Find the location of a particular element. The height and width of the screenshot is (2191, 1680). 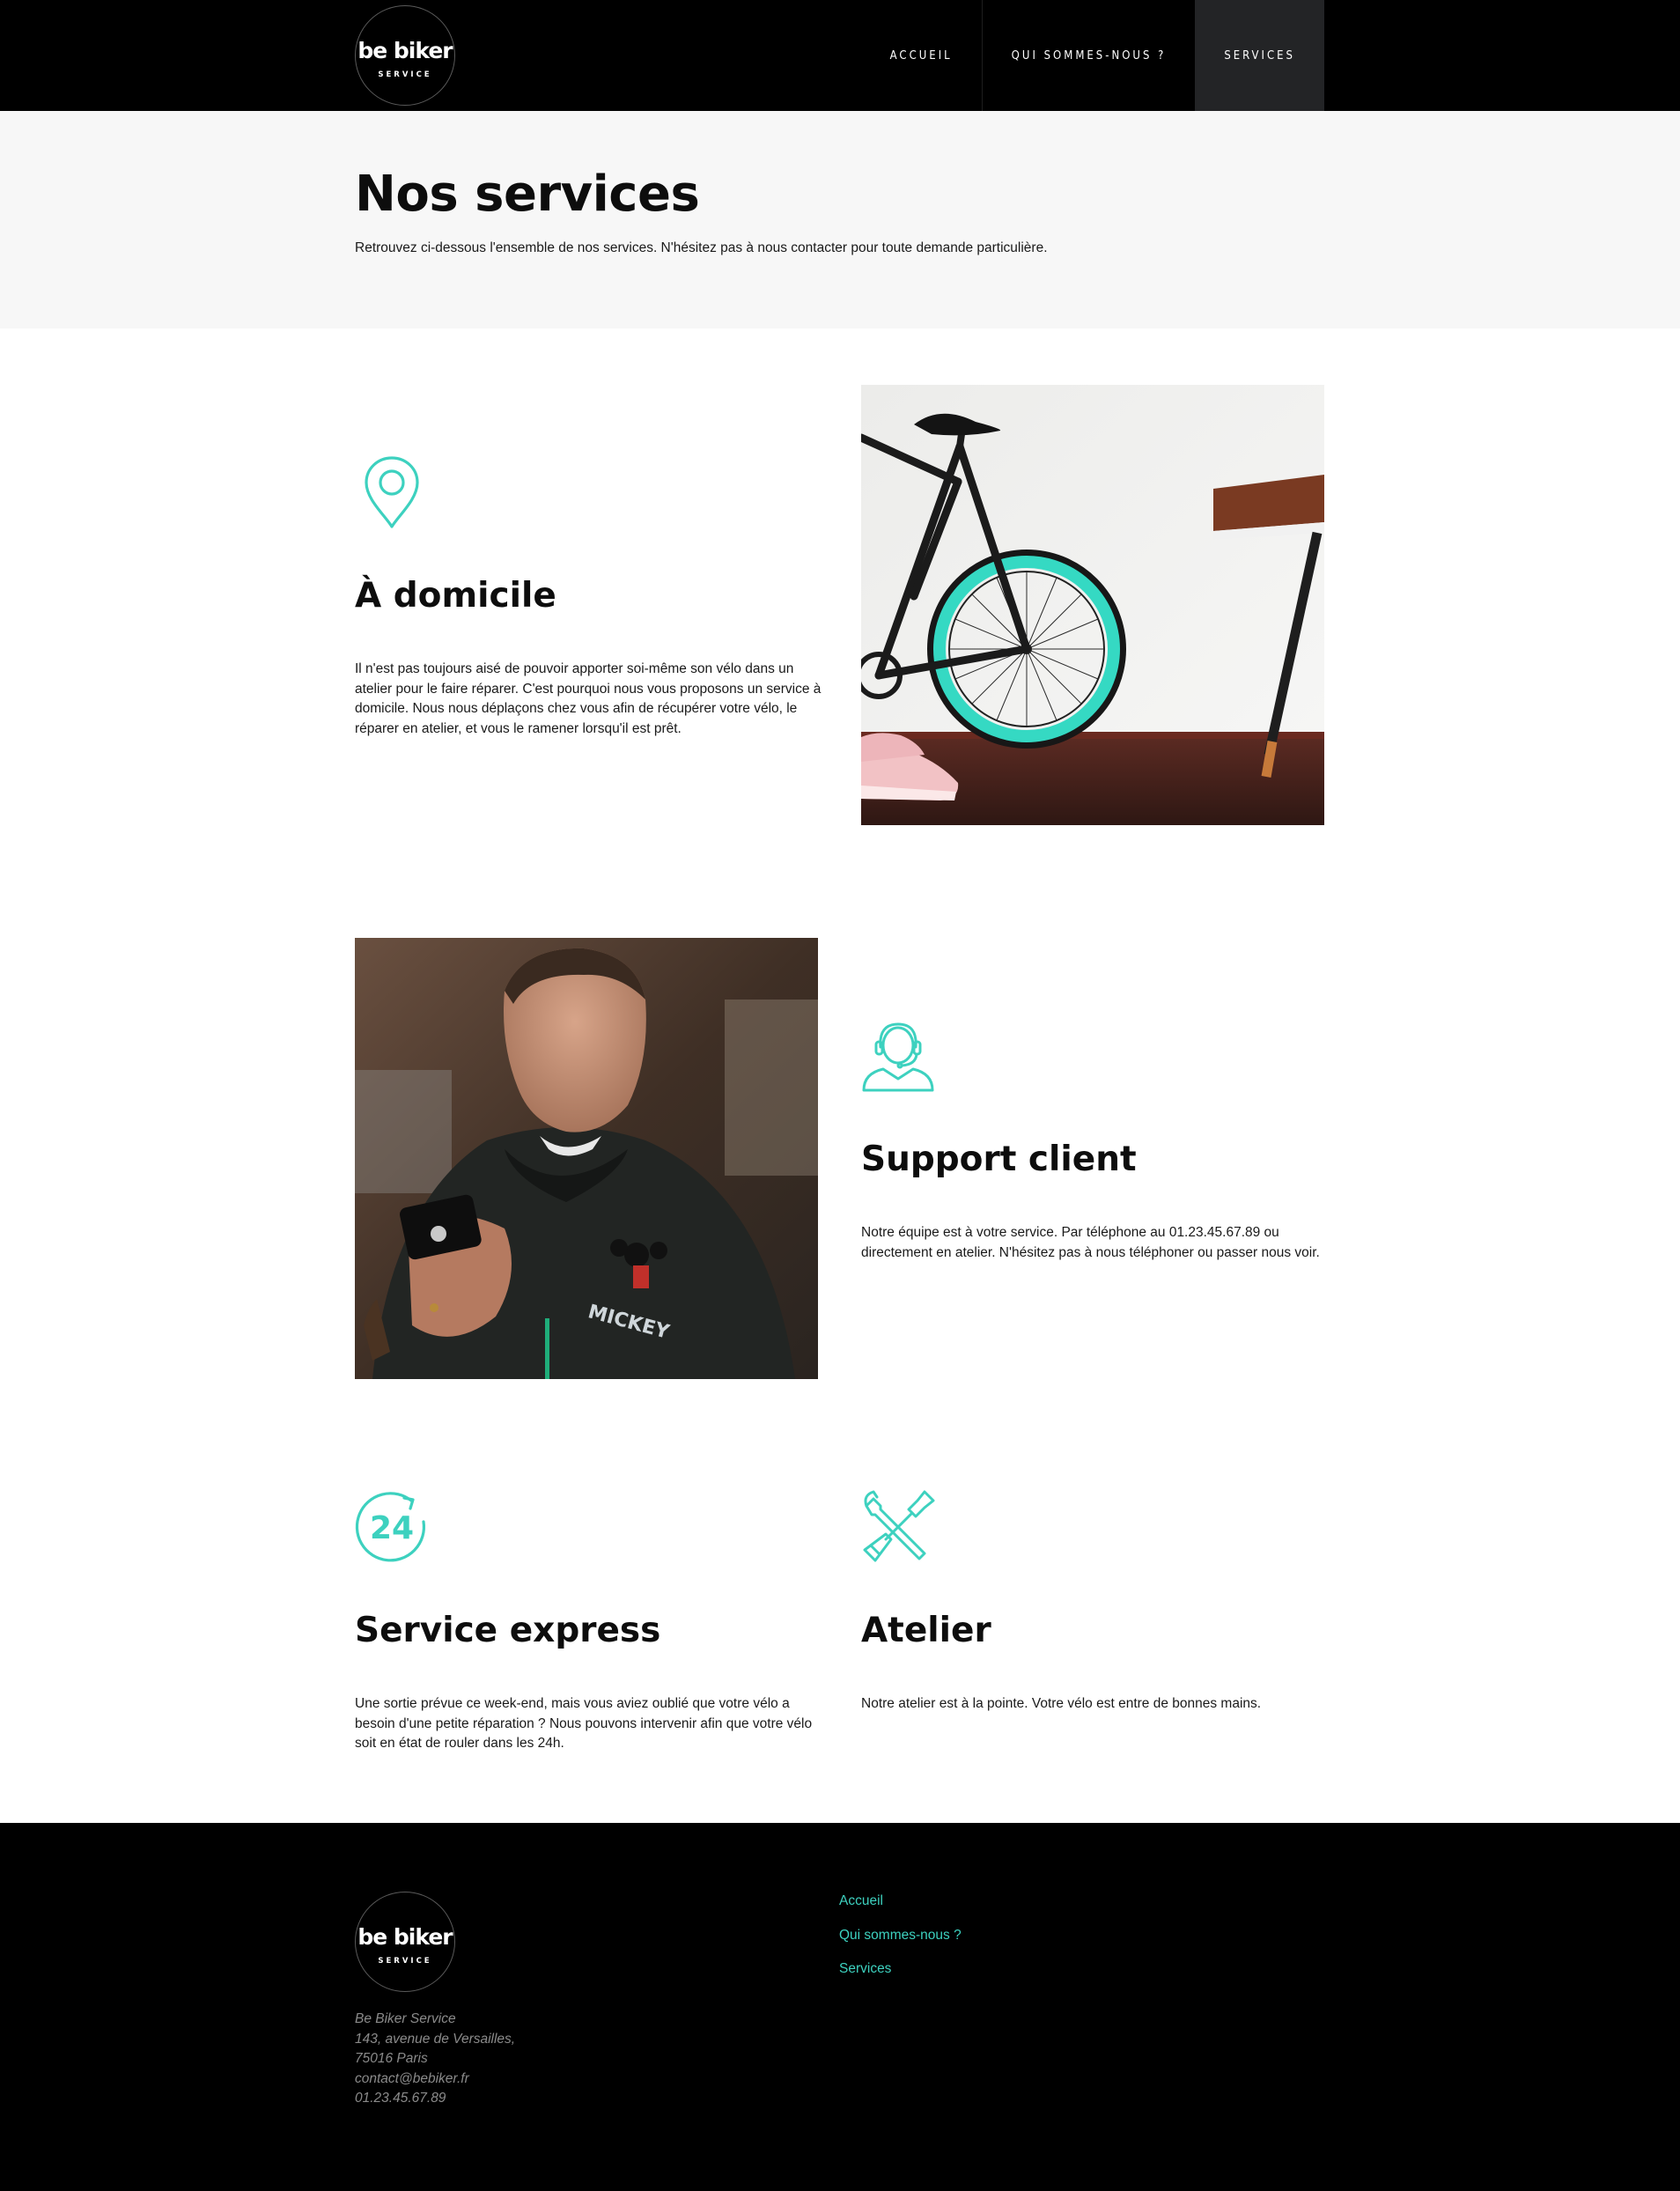

footer-link-accueil: Accueil is located at coordinates (900, 1901).